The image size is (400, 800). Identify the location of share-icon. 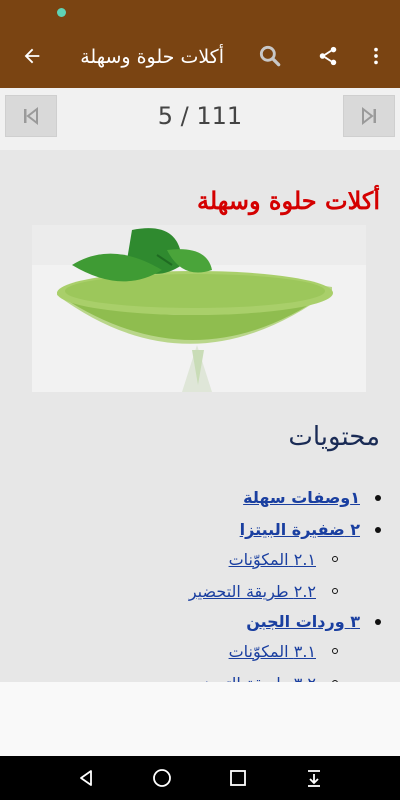
(328, 56).